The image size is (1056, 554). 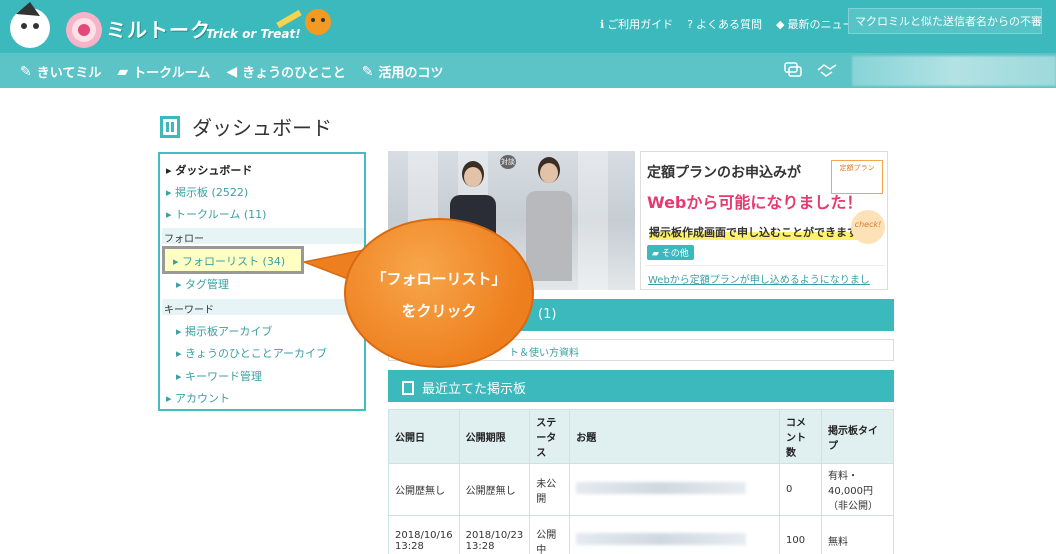 I want to click on halloween-mascot-icon, so click(x=56, y=25).